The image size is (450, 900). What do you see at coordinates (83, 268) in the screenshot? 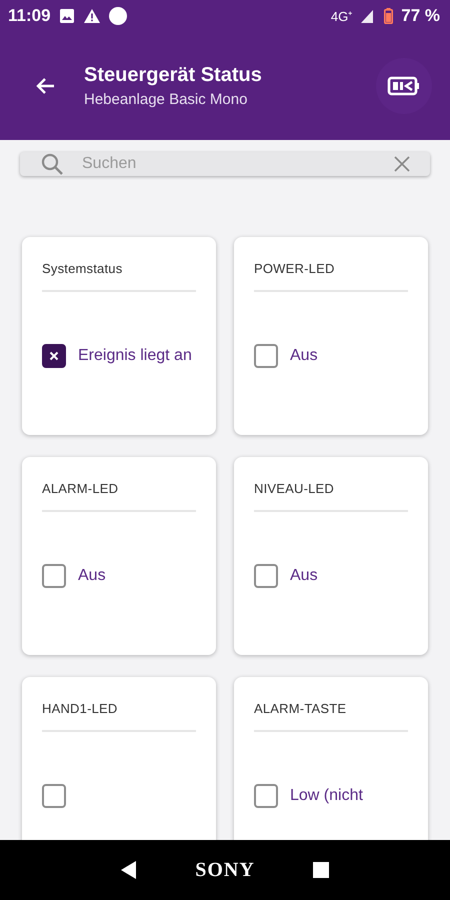
I see `card-title: Systemstatus` at bounding box center [83, 268].